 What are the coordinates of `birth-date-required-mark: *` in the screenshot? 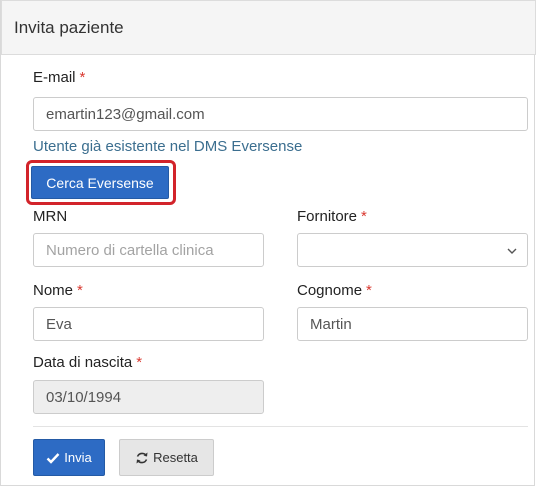 It's located at (139, 362).